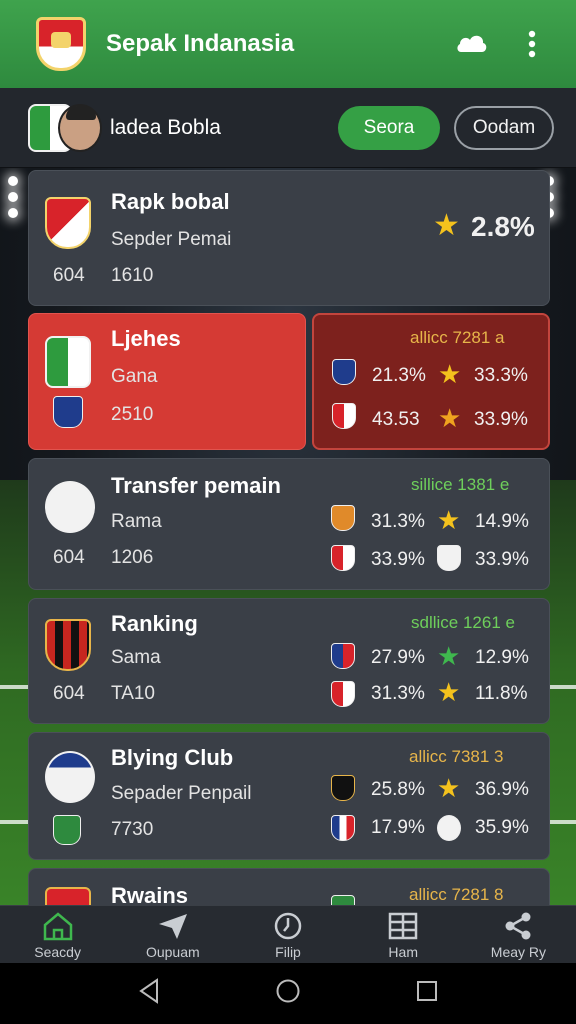  Describe the element at coordinates (504, 127) in the screenshot. I see `secondary-tab-button: Oodam` at that location.